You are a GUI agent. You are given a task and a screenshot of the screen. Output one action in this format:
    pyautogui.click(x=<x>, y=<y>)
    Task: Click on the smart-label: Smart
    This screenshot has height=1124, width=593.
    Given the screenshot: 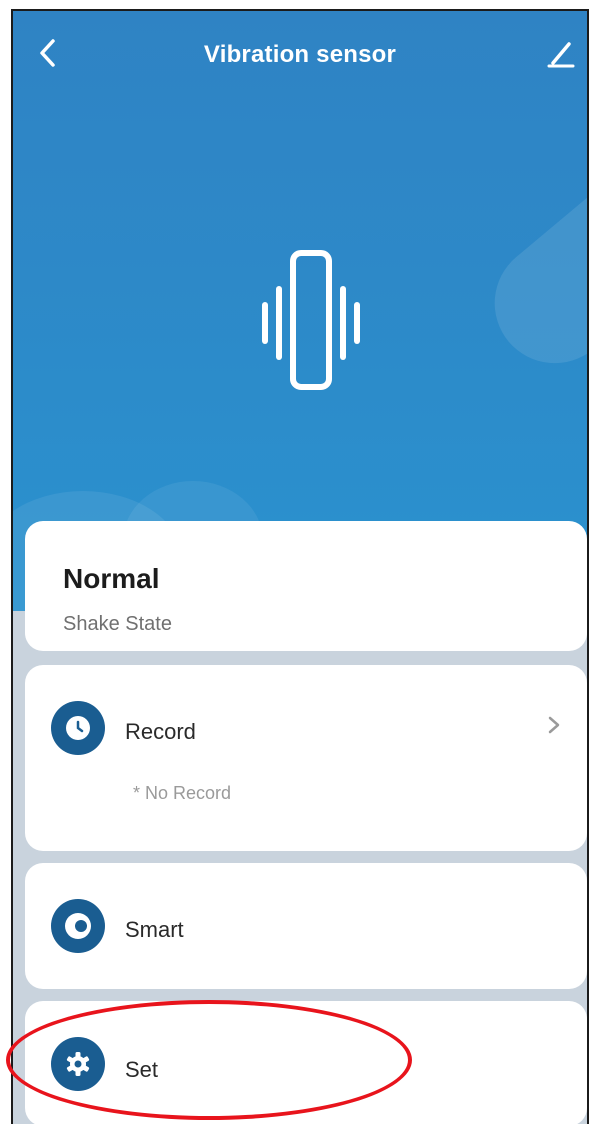 What is the action you would take?
    pyautogui.click(x=154, y=929)
    